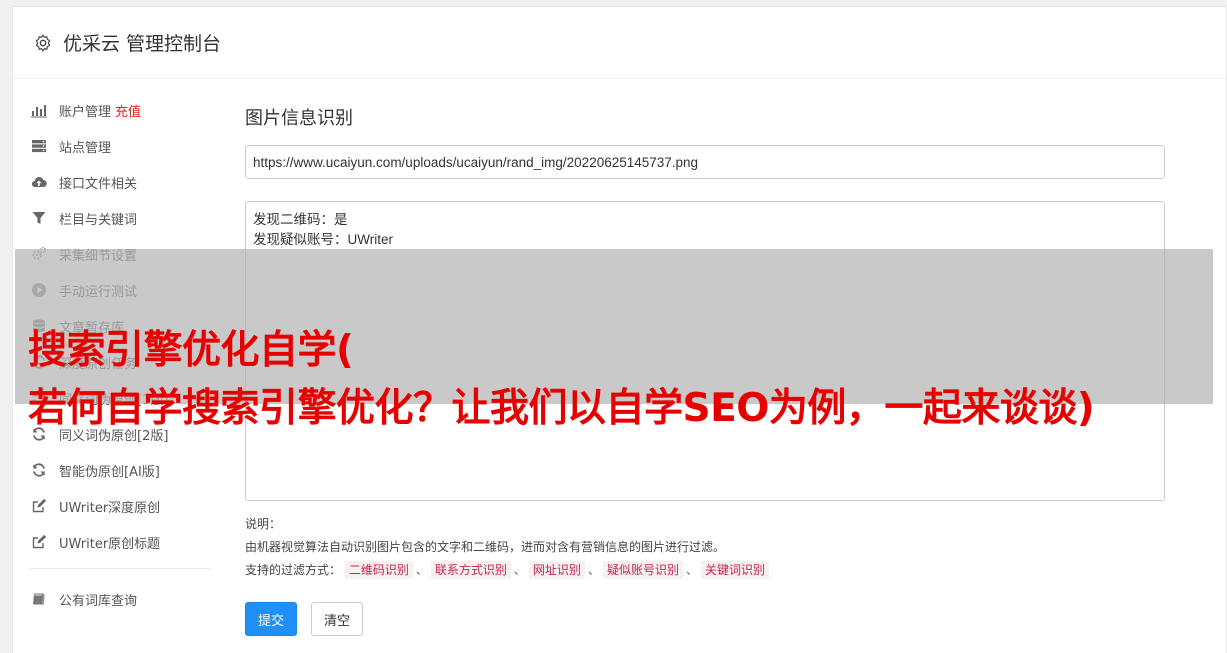 This screenshot has width=1227, height=653. Describe the element at coordinates (642, 570) in the screenshot. I see `filter-tag: 疑似账号识别` at that location.